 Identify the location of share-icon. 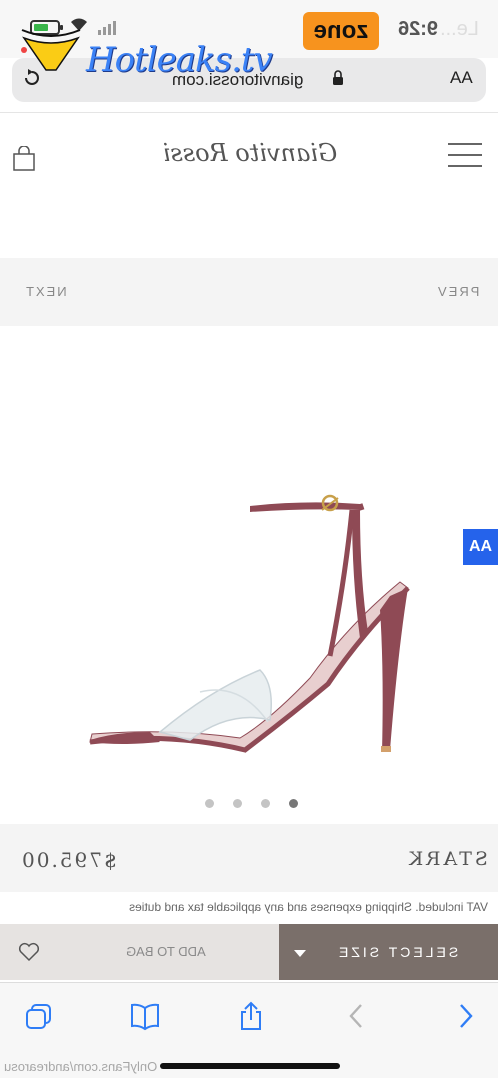
(251, 1016).